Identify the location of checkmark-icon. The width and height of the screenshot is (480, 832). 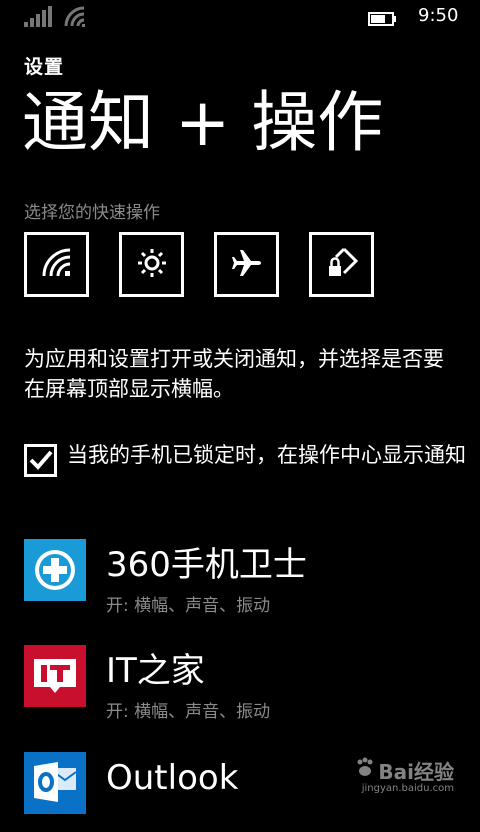
(41, 460).